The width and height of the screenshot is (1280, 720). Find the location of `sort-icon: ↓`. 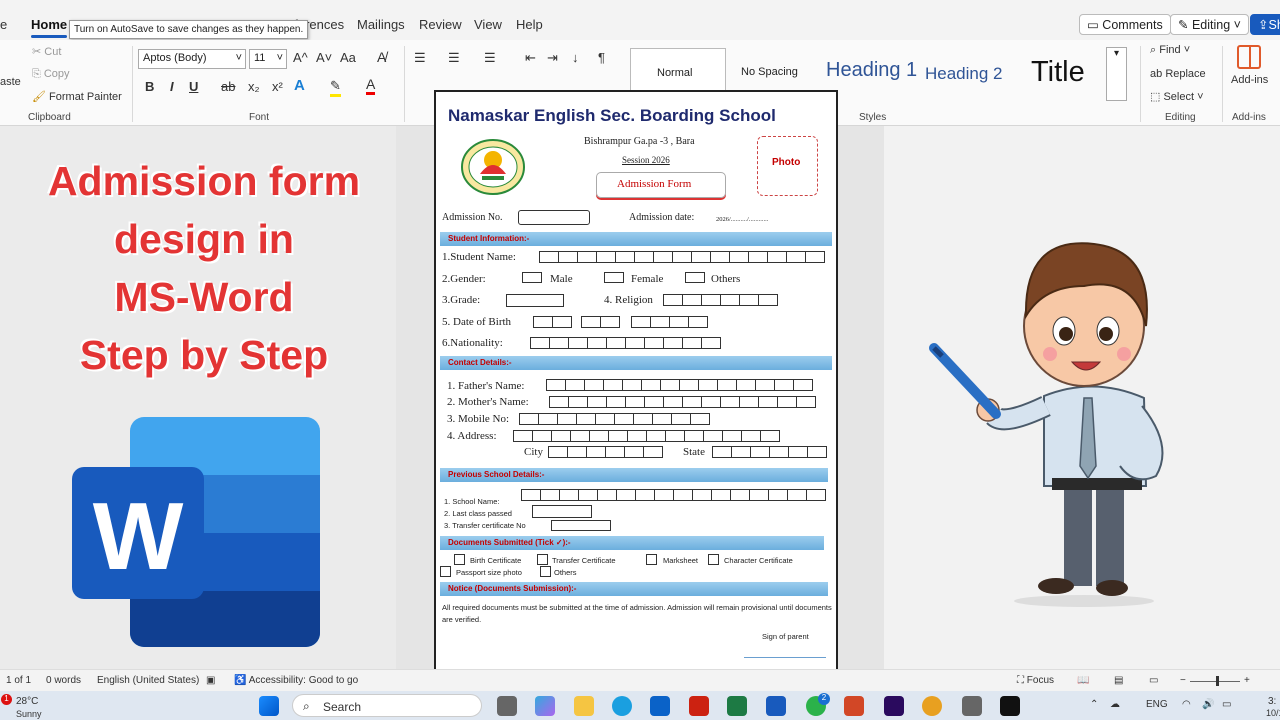

sort-icon: ↓ is located at coordinates (575, 57).